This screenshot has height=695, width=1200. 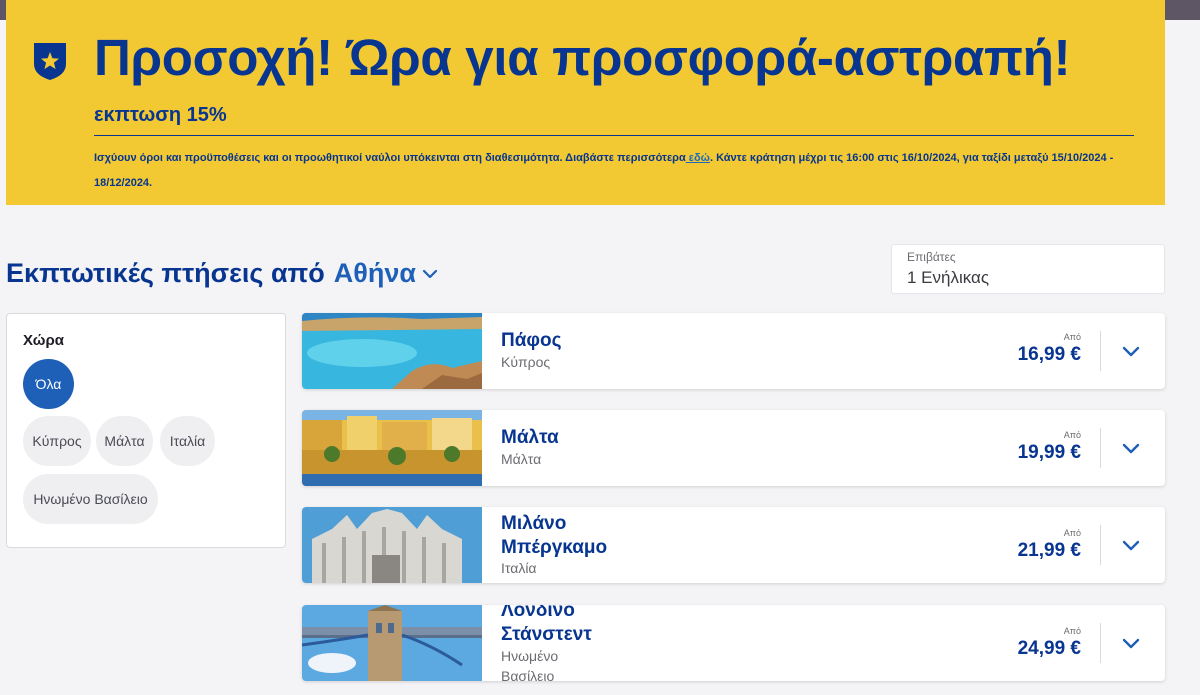 I want to click on destination-country: Ιταλία, so click(x=519, y=568).